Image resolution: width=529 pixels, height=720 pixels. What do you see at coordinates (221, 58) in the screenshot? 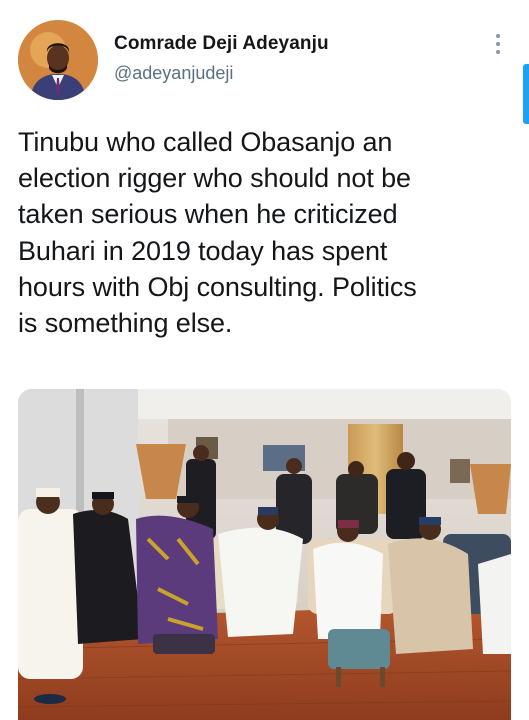
I see `author-block: Comrade Deji Adeyanju @adeyanjudeji` at bounding box center [221, 58].